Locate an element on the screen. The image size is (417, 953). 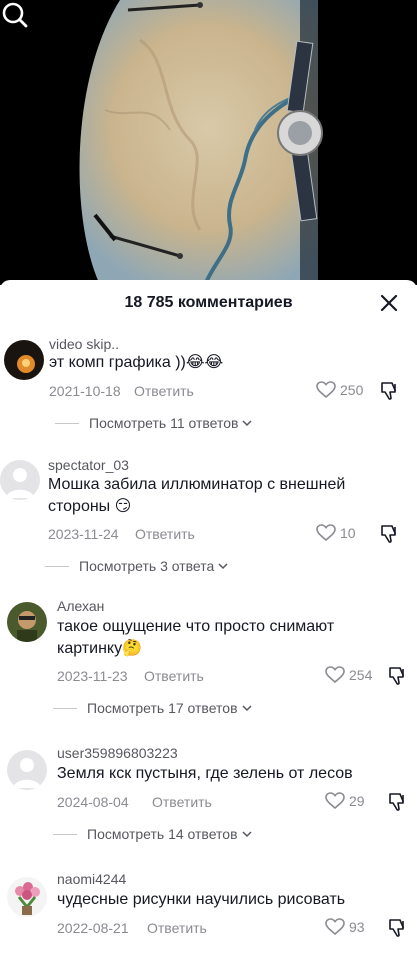
like-button: 254 is located at coordinates (348, 675).